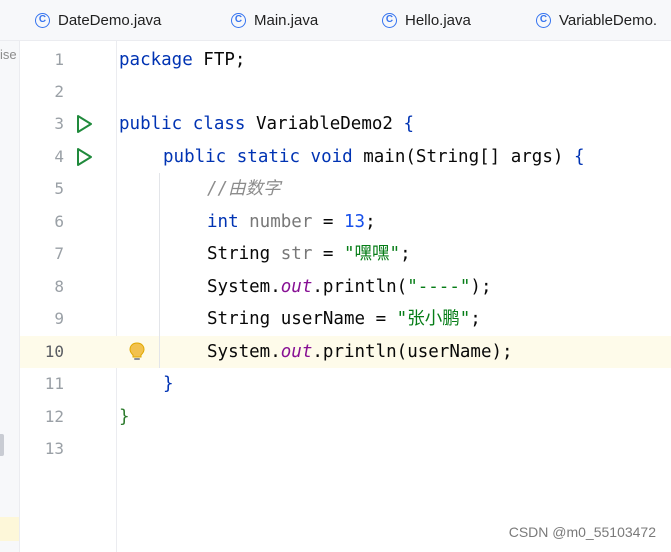 The width and height of the screenshot is (671, 552). I want to click on tab-label: DateDemo.java, so click(110, 20).